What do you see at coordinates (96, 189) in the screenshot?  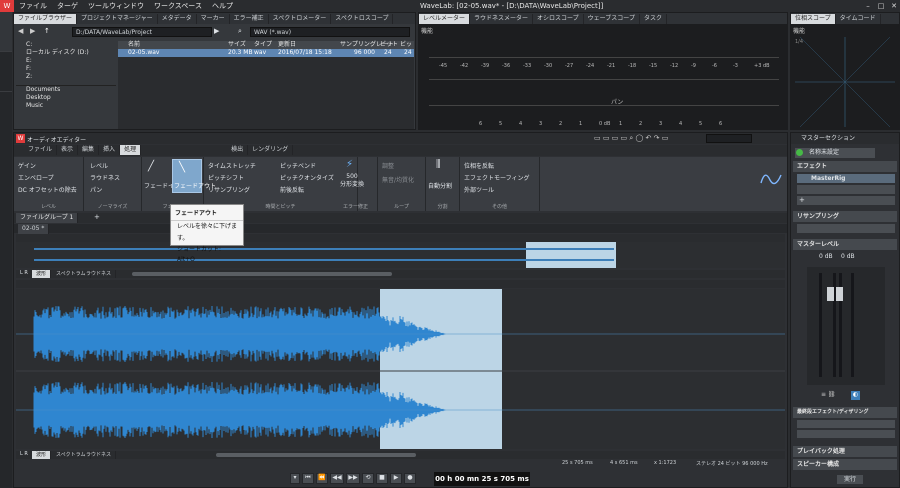 I see `pan-button: パン` at bounding box center [96, 189].